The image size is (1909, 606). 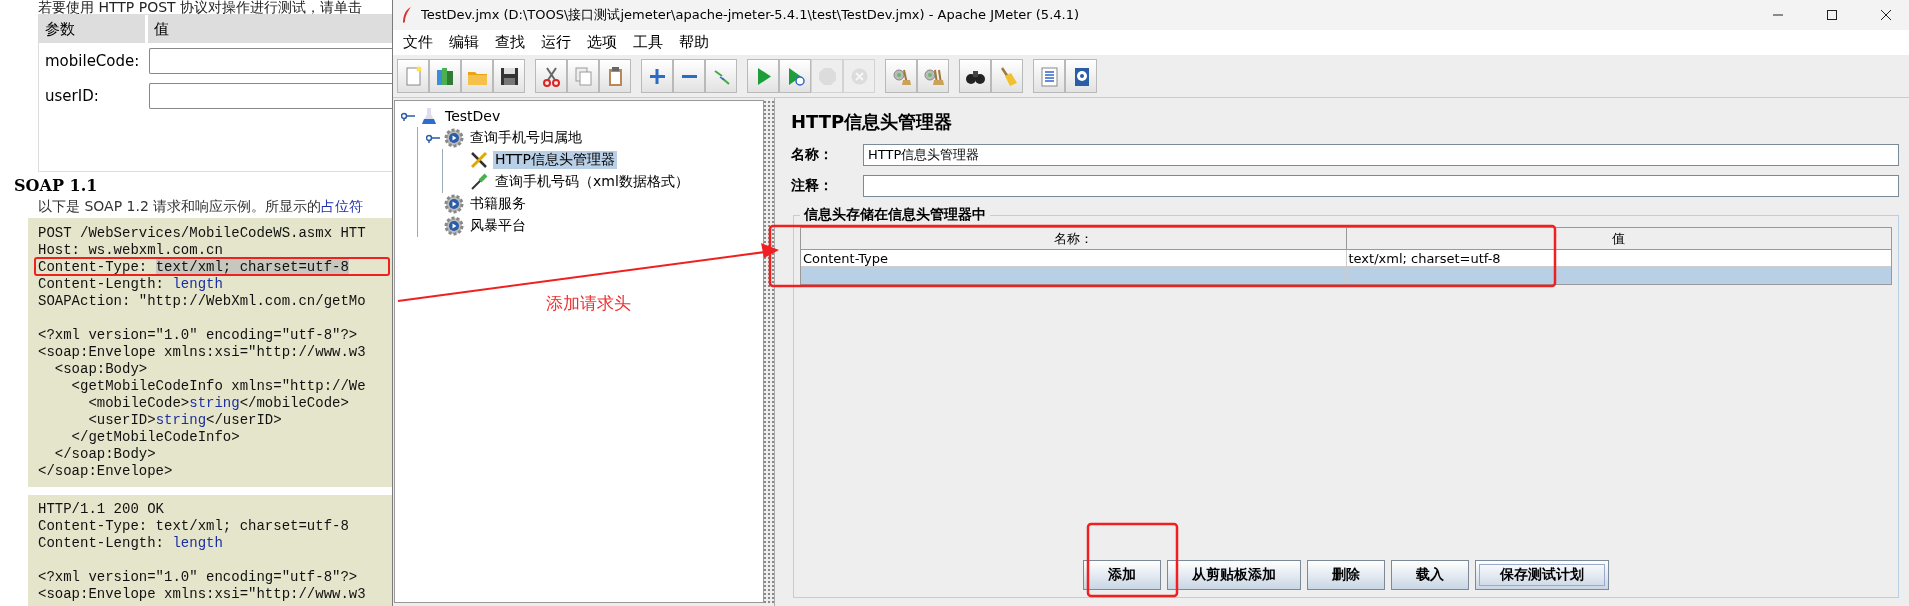 What do you see at coordinates (694, 42) in the screenshot?
I see `menu-item: 帮助` at bounding box center [694, 42].